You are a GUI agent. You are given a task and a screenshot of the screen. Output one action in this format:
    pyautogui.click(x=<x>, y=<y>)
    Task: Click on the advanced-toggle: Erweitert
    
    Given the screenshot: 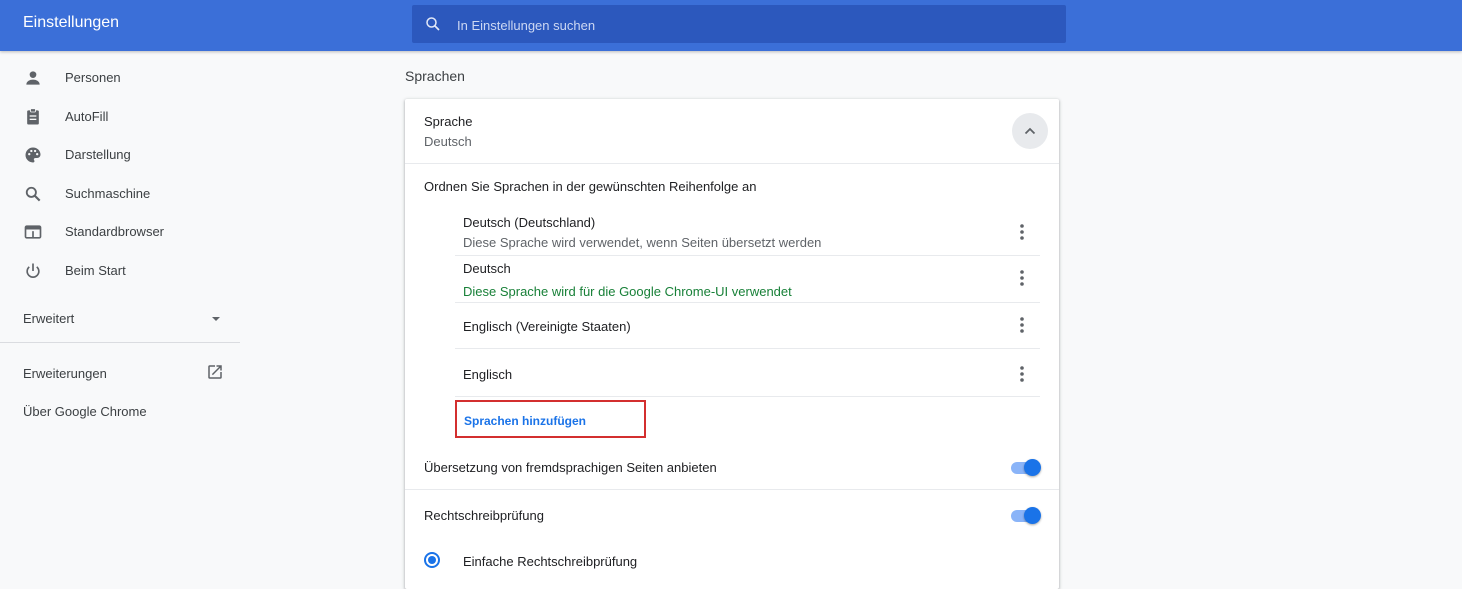 What is the action you would take?
    pyautogui.click(x=48, y=318)
    